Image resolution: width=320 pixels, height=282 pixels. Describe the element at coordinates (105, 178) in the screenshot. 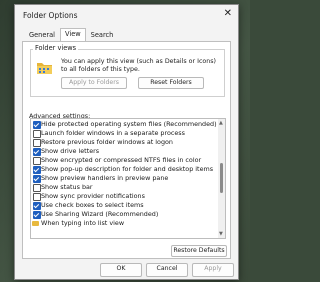

I see `list-item: Show preview handlers in preview pane` at that location.